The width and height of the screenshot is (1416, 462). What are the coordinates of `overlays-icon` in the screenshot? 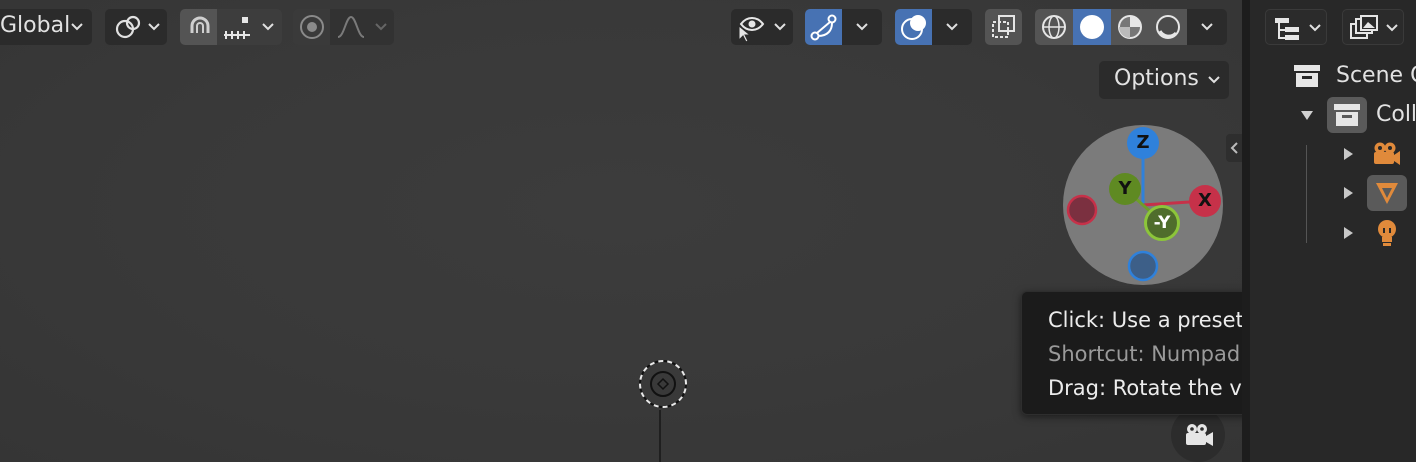 It's located at (913, 27).